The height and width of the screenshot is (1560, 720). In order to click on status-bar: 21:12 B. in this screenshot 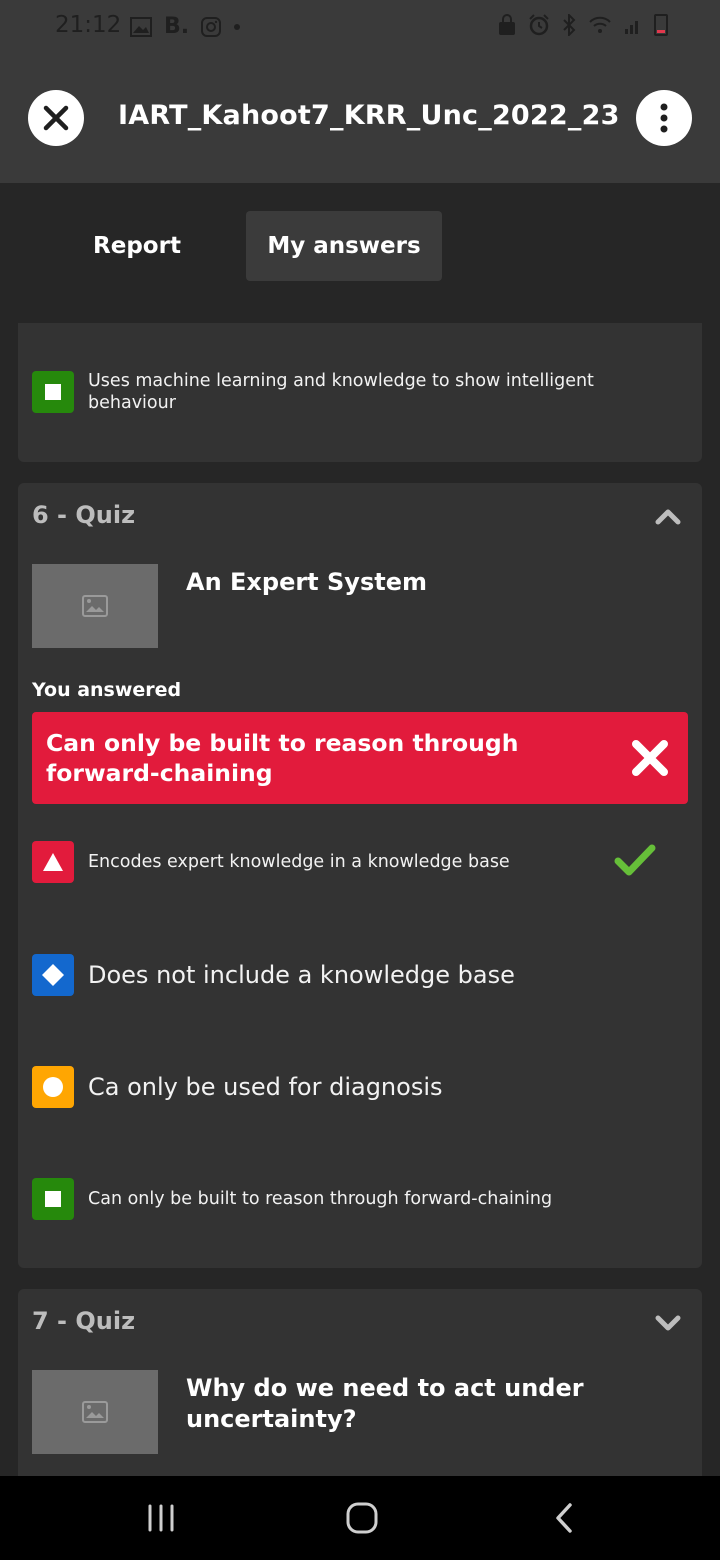, I will do `click(360, 27)`.